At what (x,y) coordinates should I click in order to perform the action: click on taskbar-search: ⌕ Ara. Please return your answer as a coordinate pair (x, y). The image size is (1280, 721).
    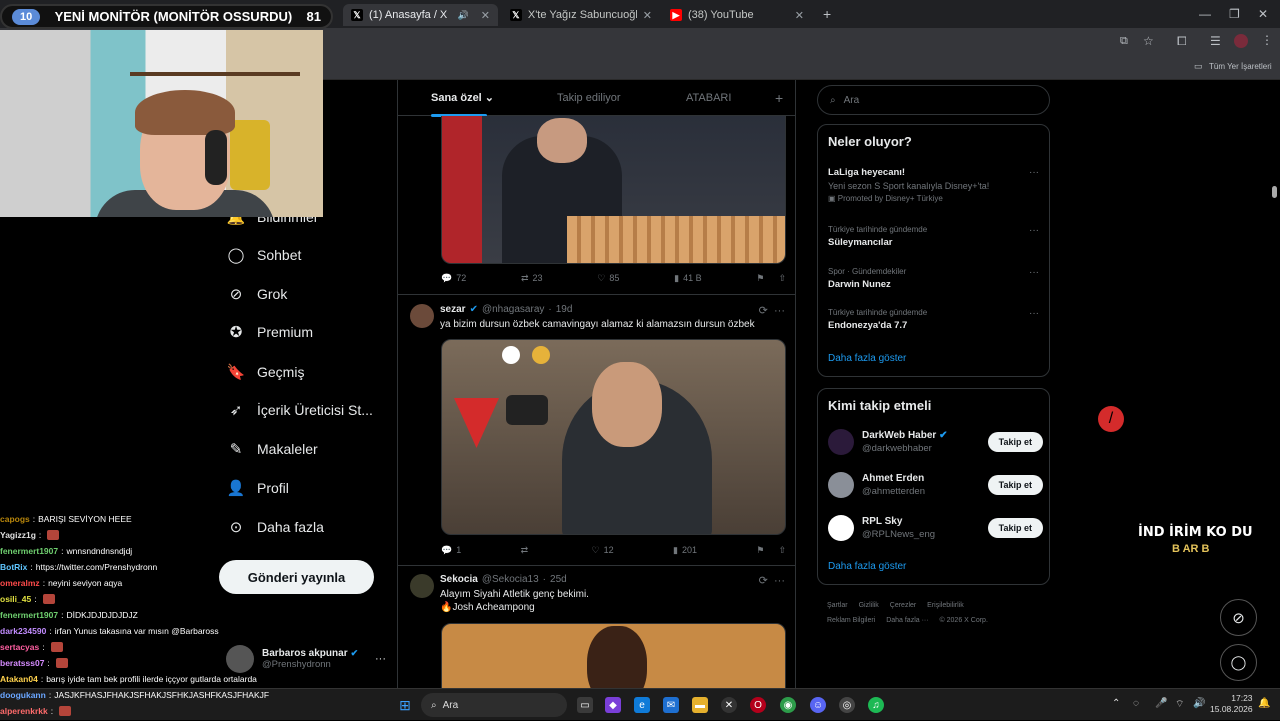
    Looking at the image, I should click on (494, 705).